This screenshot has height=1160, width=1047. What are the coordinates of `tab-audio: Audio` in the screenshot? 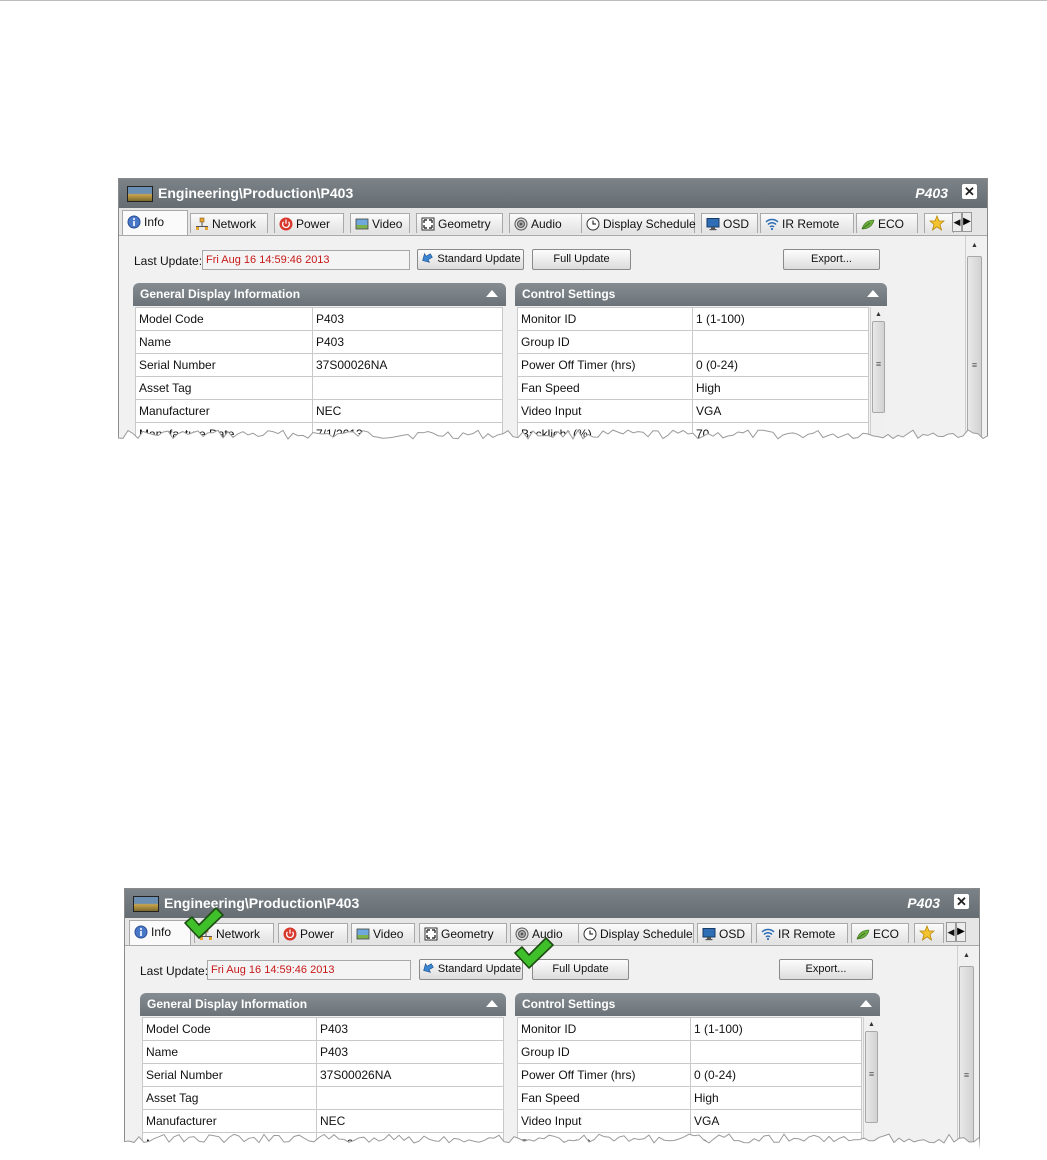 It's located at (546, 223).